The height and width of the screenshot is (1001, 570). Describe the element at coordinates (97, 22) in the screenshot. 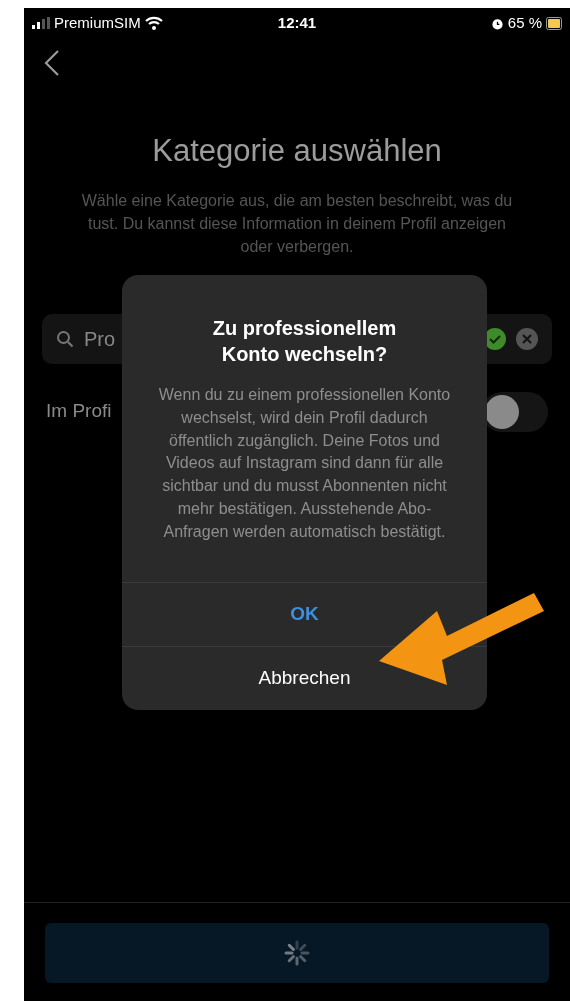

I see `carrier-name: PremiumSIM` at that location.